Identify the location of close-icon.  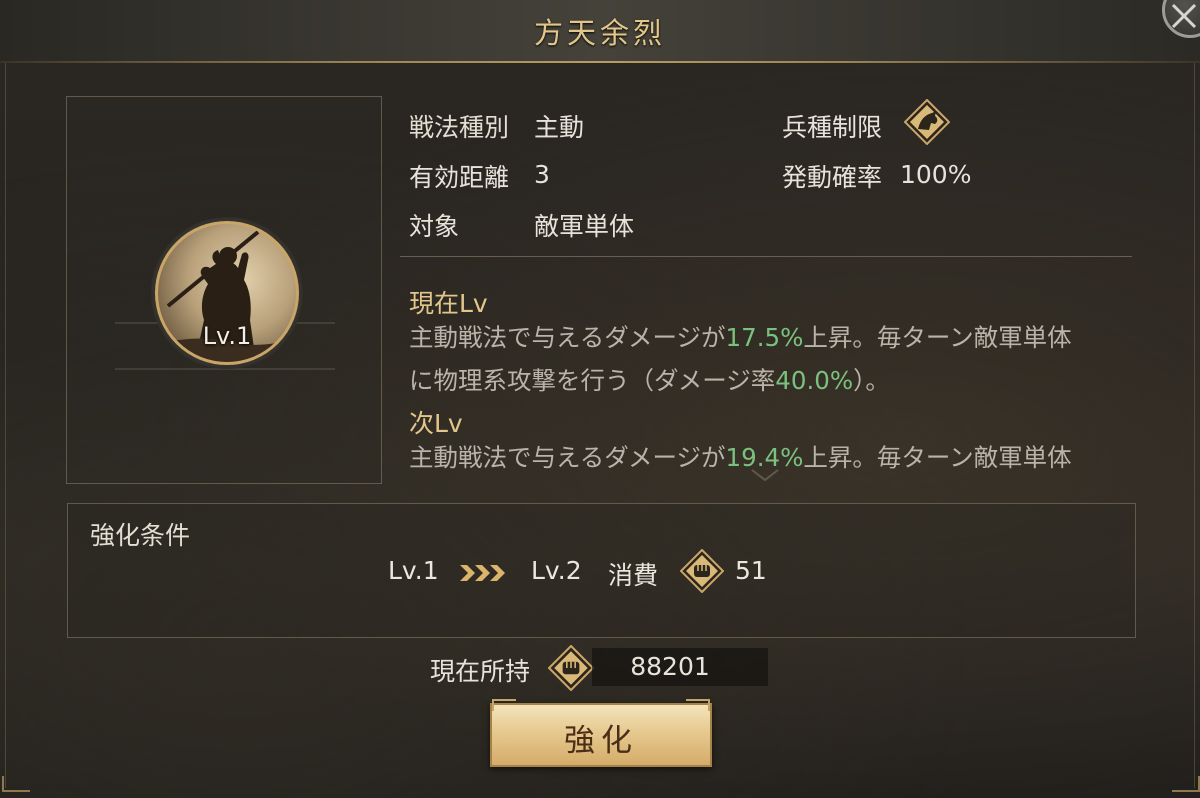
(1184, 16).